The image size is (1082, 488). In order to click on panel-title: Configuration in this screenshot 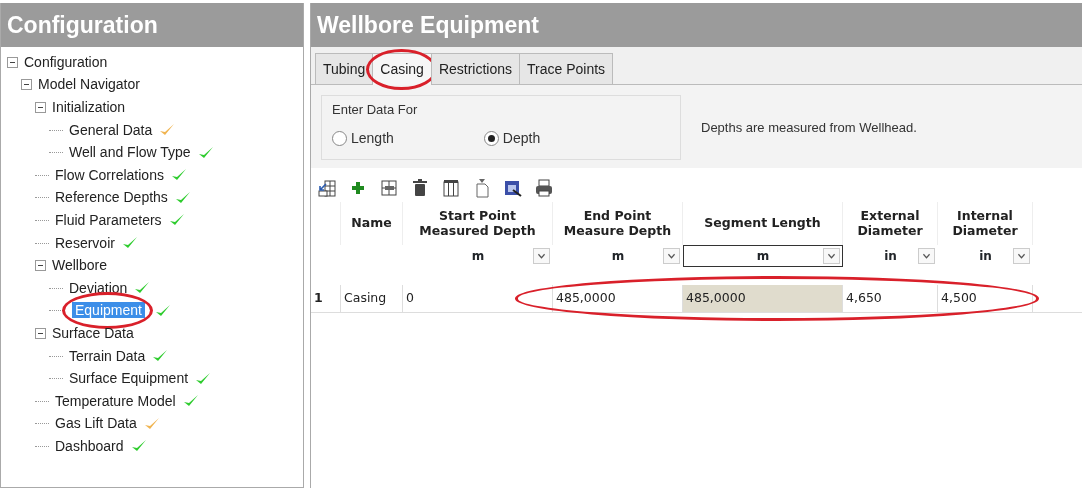, I will do `click(152, 25)`.